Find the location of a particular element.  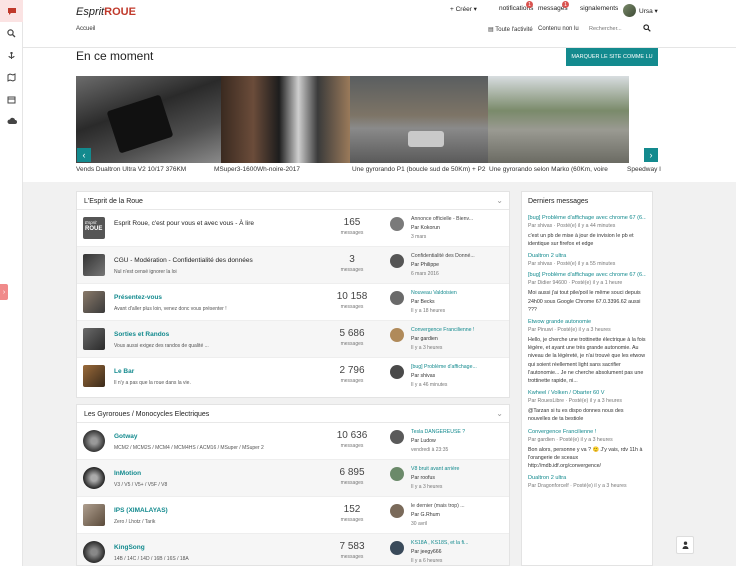

last-post-author: Par Philippe is located at coordinates (425, 265).